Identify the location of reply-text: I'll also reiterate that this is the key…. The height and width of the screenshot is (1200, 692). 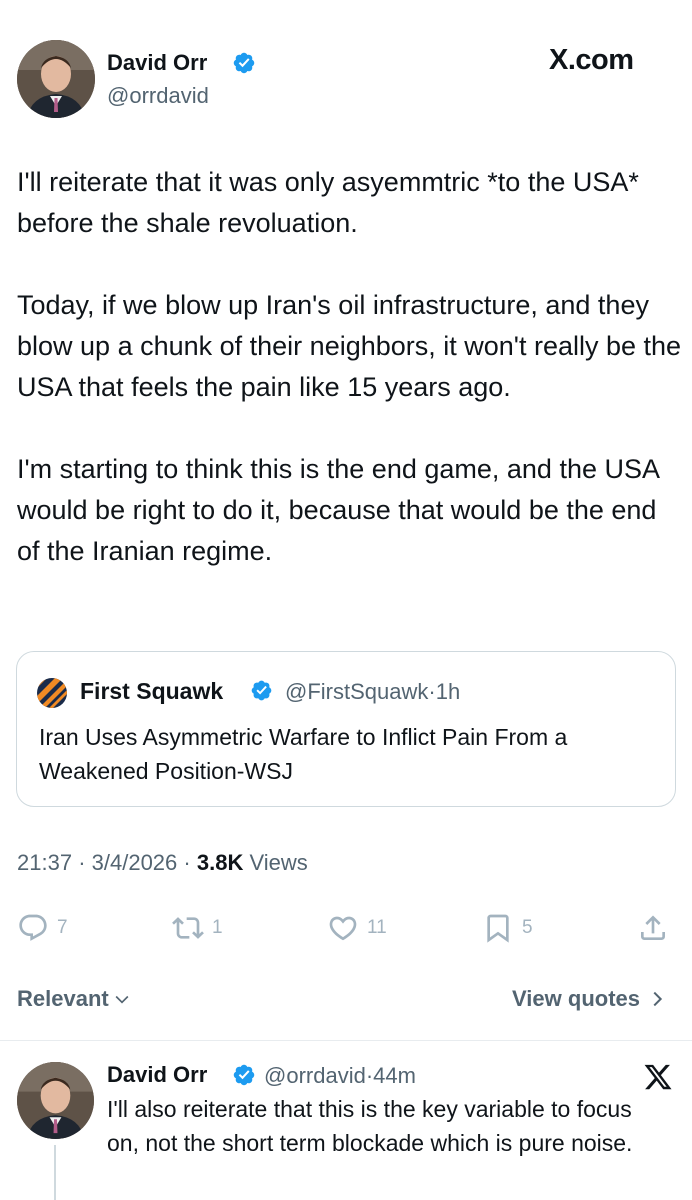
(370, 1126).